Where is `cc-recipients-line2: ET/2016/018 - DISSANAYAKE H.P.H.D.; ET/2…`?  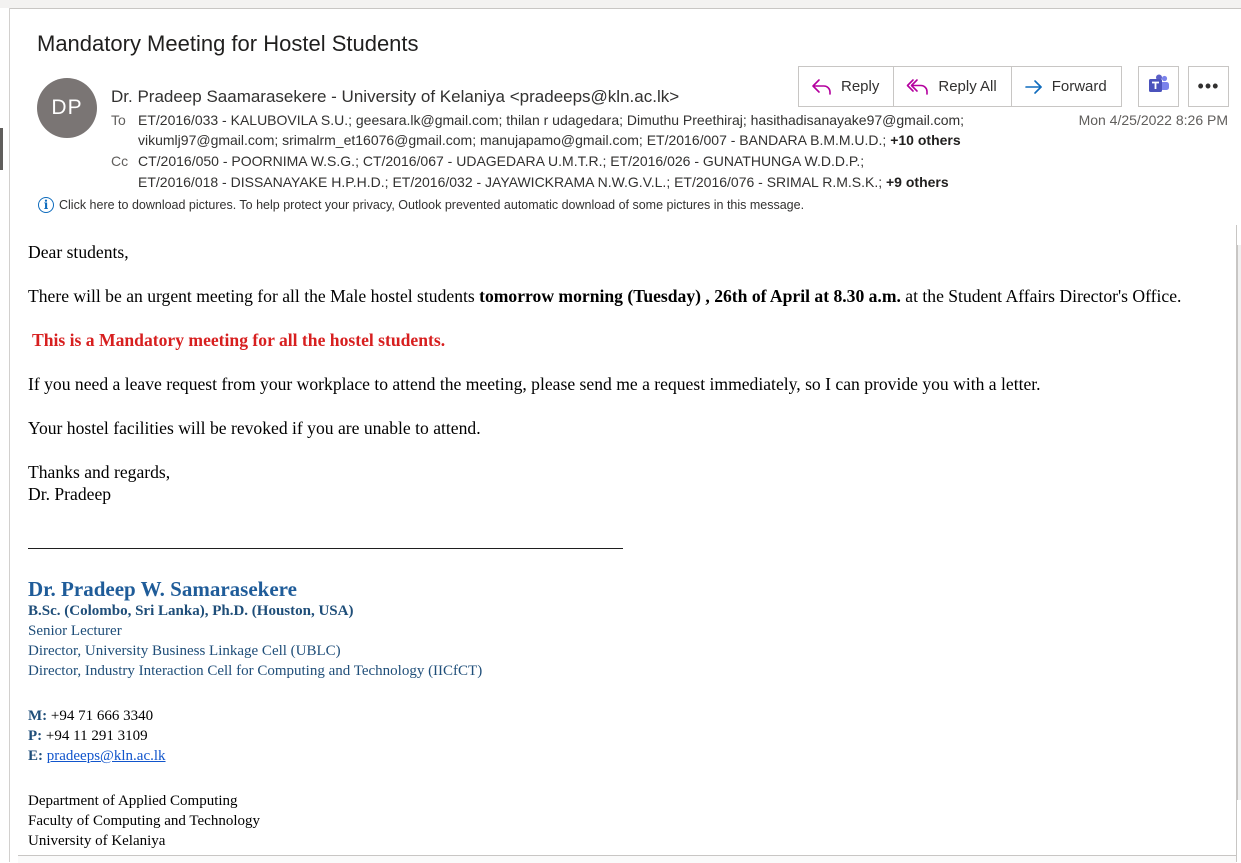
cc-recipients-line2: ET/2016/018 - DISSANAYAKE H.P.H.D.; ET/2… is located at coordinates (512, 182).